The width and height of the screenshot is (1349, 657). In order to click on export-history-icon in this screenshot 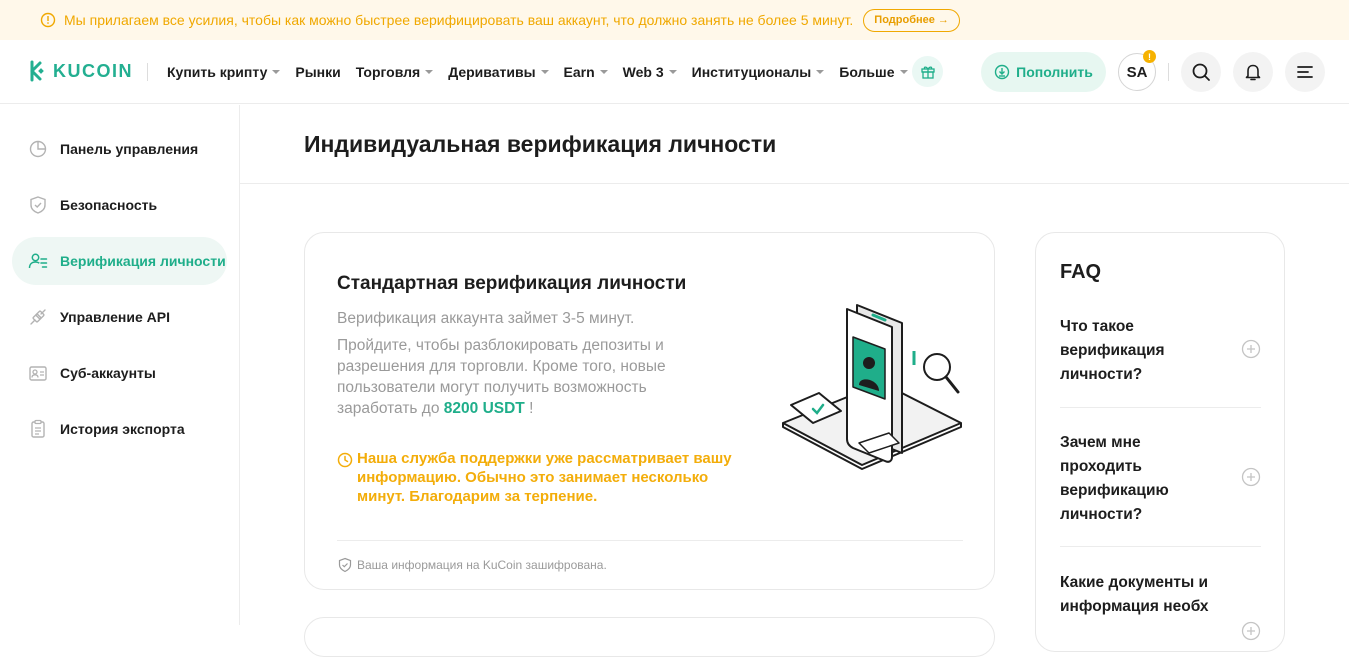, I will do `click(38, 429)`.